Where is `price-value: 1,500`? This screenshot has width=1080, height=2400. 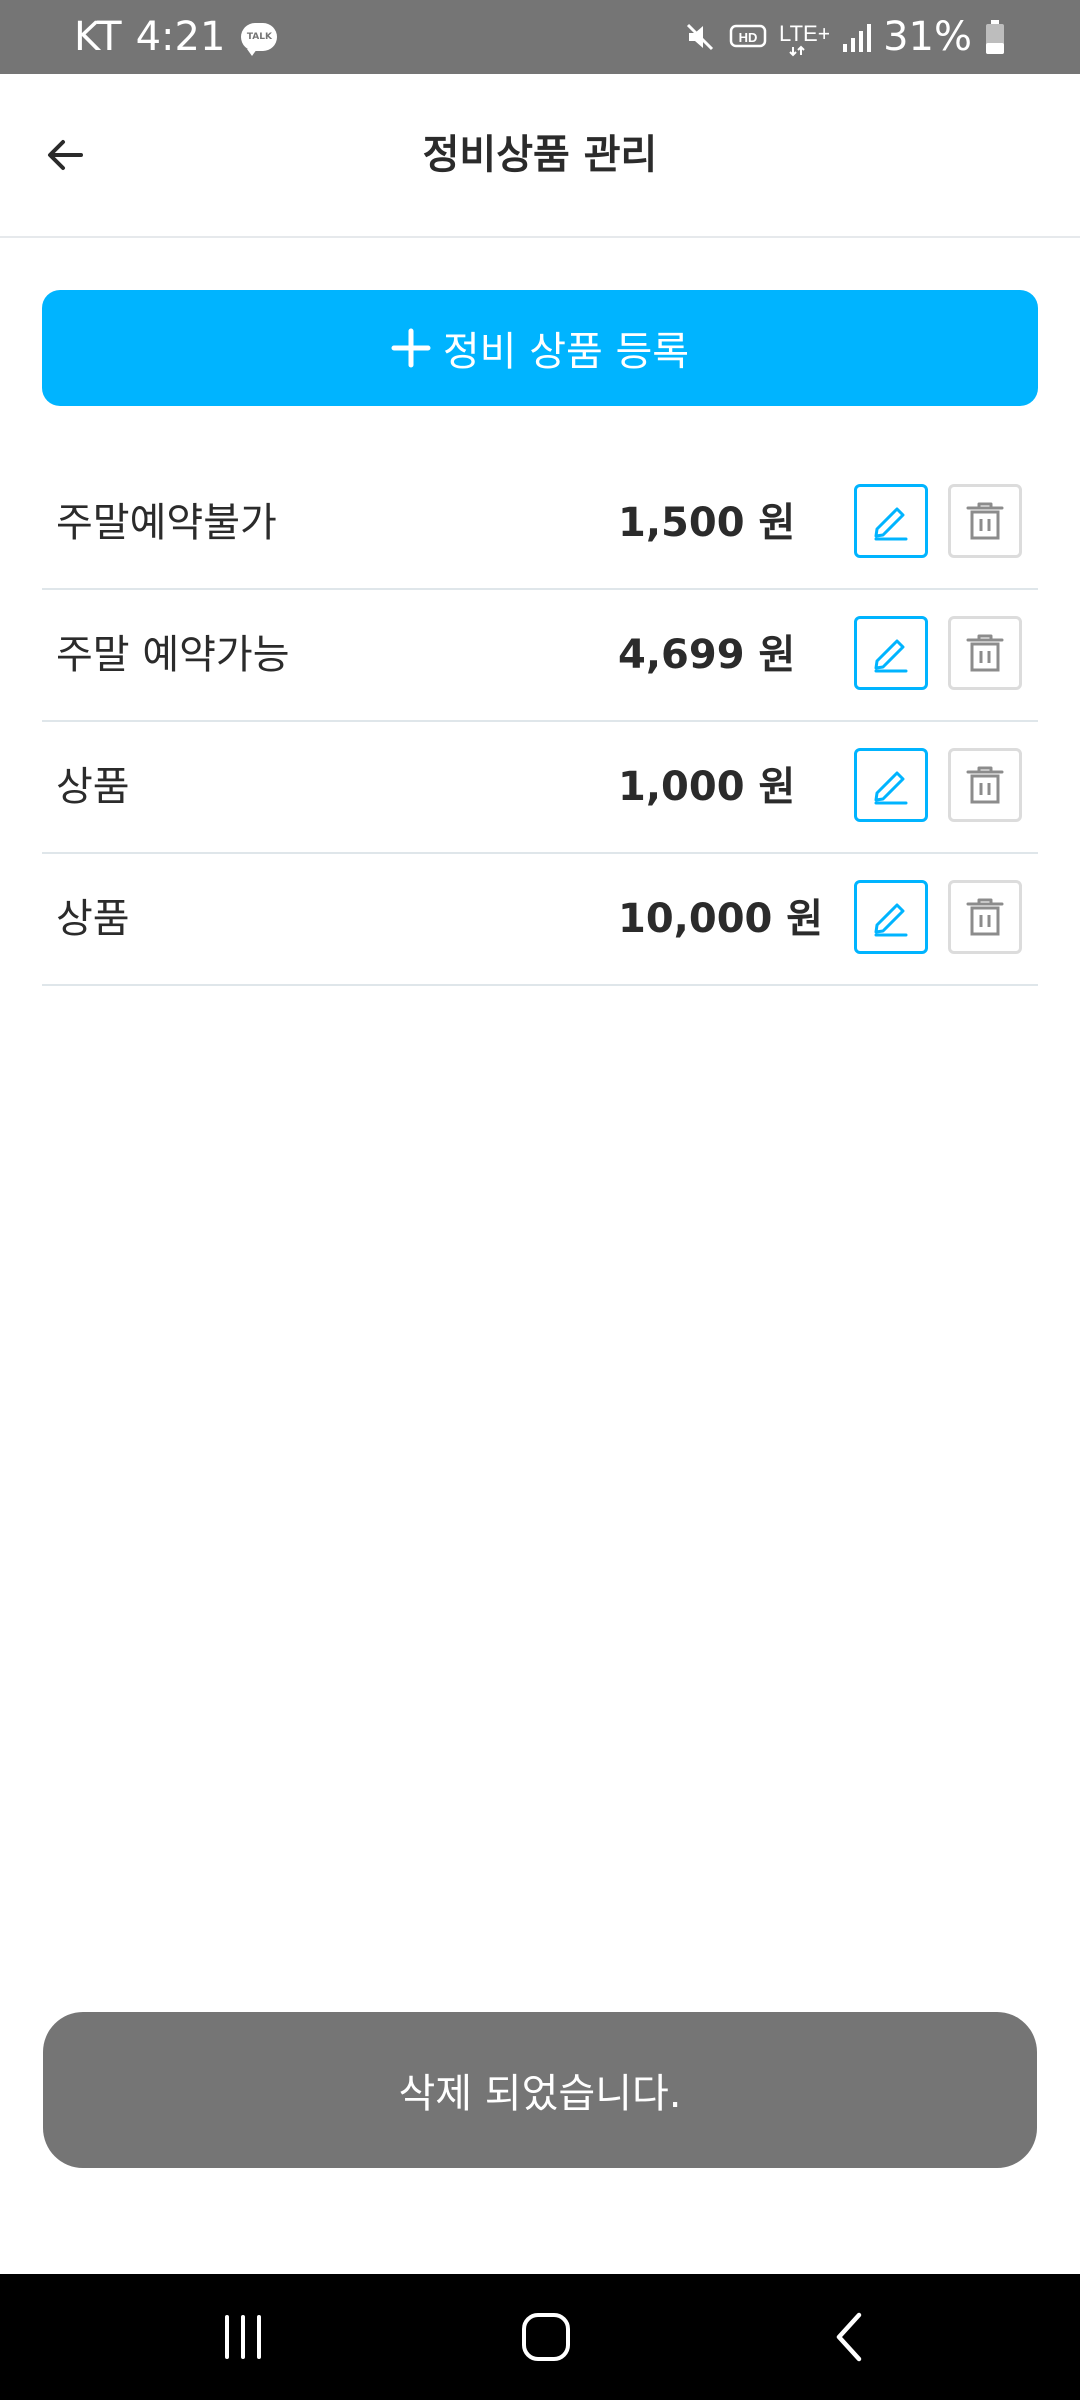
price-value: 1,500 is located at coordinates (681, 523).